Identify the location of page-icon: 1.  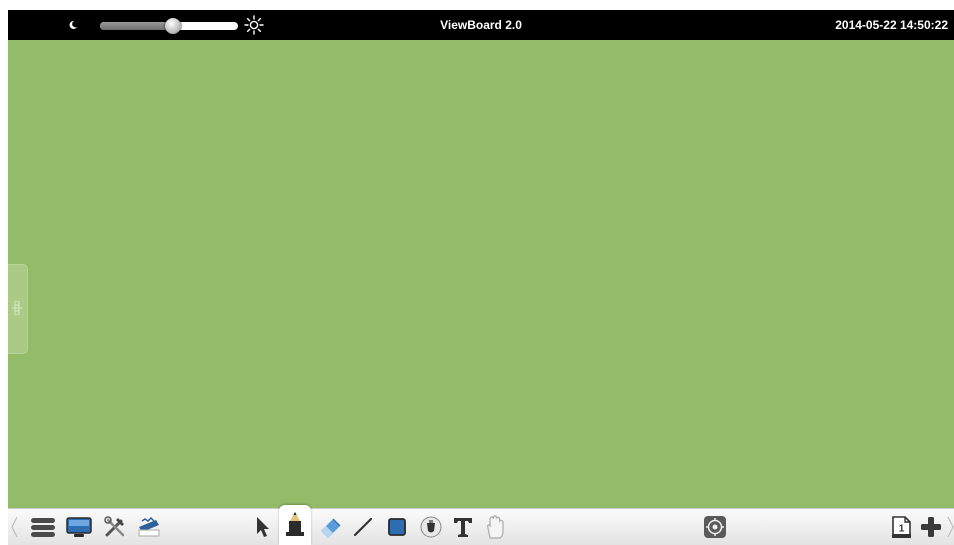
(901, 527).